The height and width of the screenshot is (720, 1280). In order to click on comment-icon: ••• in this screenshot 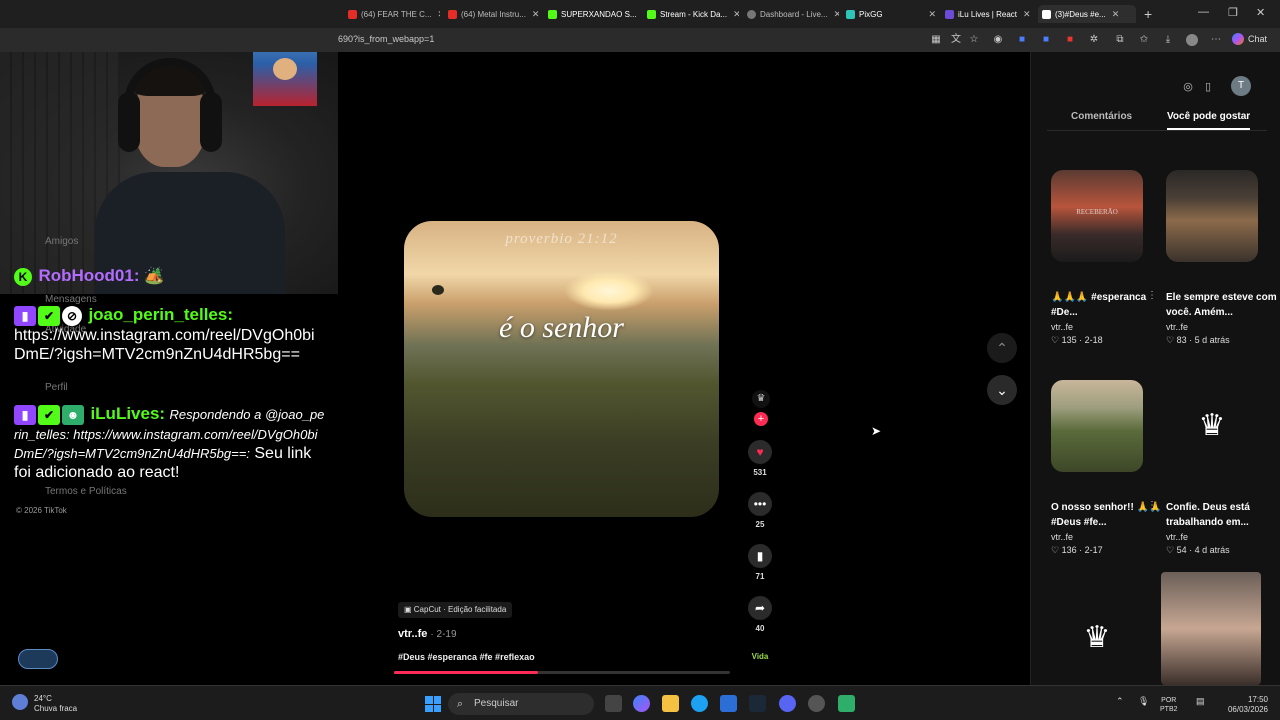, I will do `click(760, 504)`.